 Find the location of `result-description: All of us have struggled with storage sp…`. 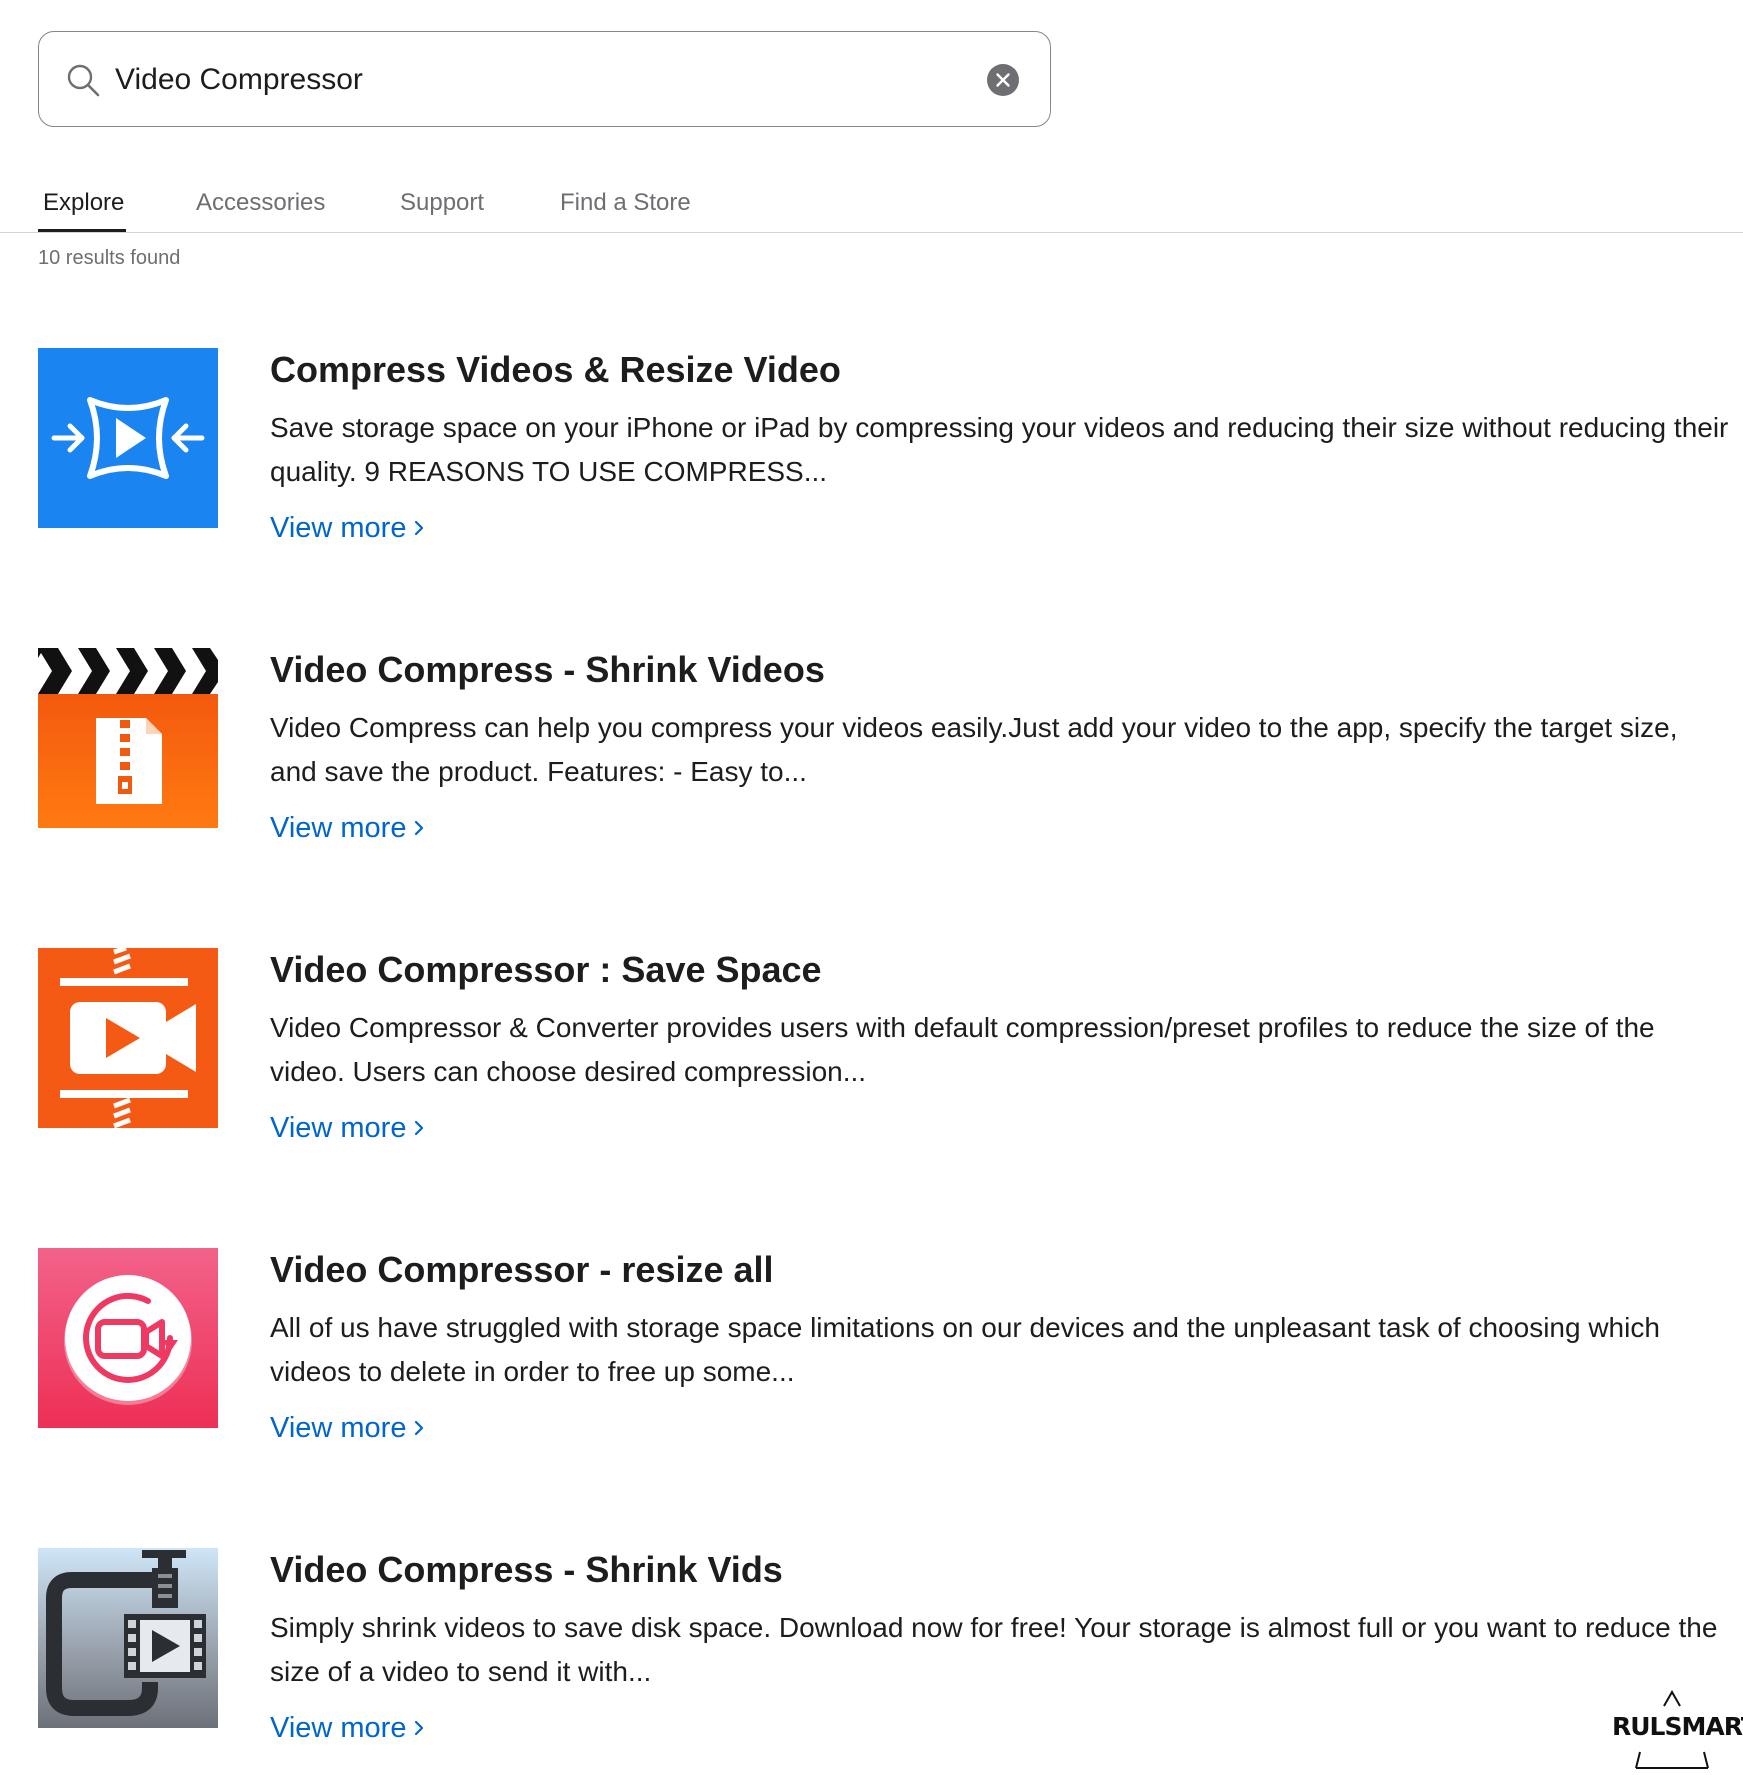

result-description: All of us have struggled with storage sp… is located at coordinates (965, 1349).